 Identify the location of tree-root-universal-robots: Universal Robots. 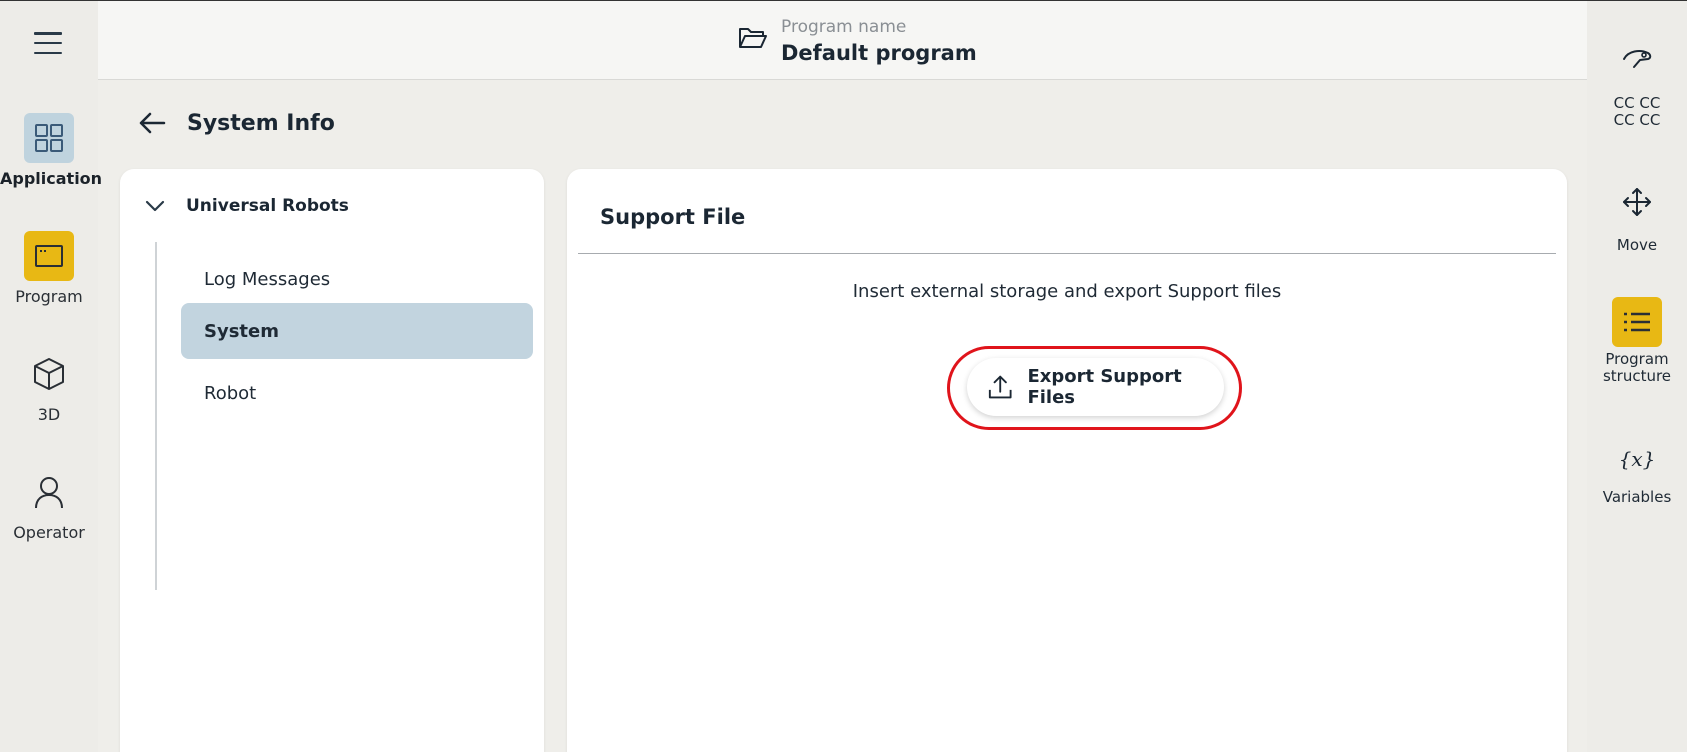
(246, 206).